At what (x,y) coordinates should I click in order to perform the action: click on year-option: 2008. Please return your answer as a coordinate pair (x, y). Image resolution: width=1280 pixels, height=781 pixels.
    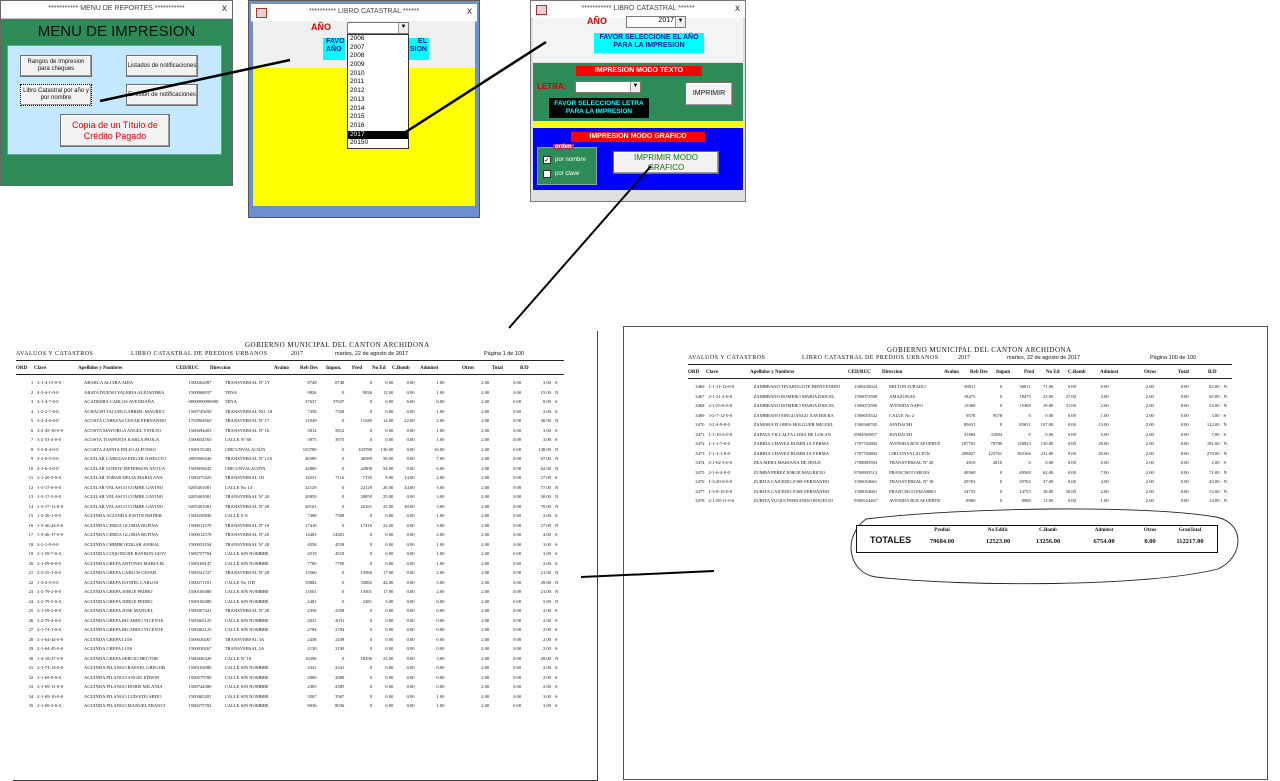
    Looking at the image, I should click on (378, 56).